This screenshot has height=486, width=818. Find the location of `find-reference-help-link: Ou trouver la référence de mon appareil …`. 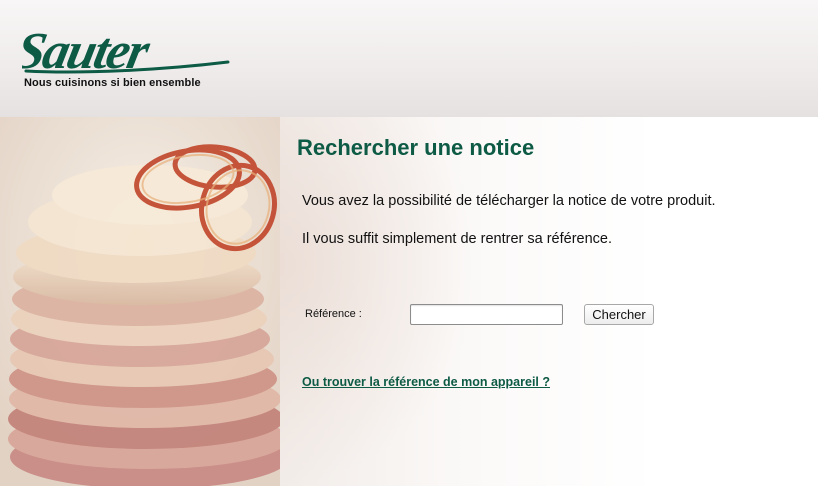

find-reference-help-link: Ou trouver la référence de mon appareil … is located at coordinates (426, 382).